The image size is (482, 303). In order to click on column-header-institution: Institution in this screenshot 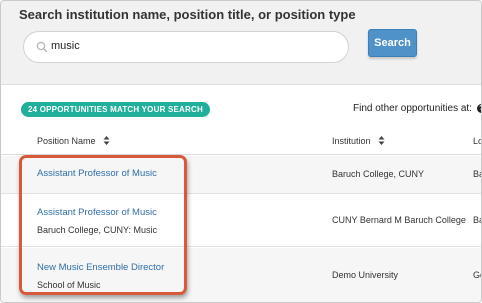, I will do `click(358, 141)`.